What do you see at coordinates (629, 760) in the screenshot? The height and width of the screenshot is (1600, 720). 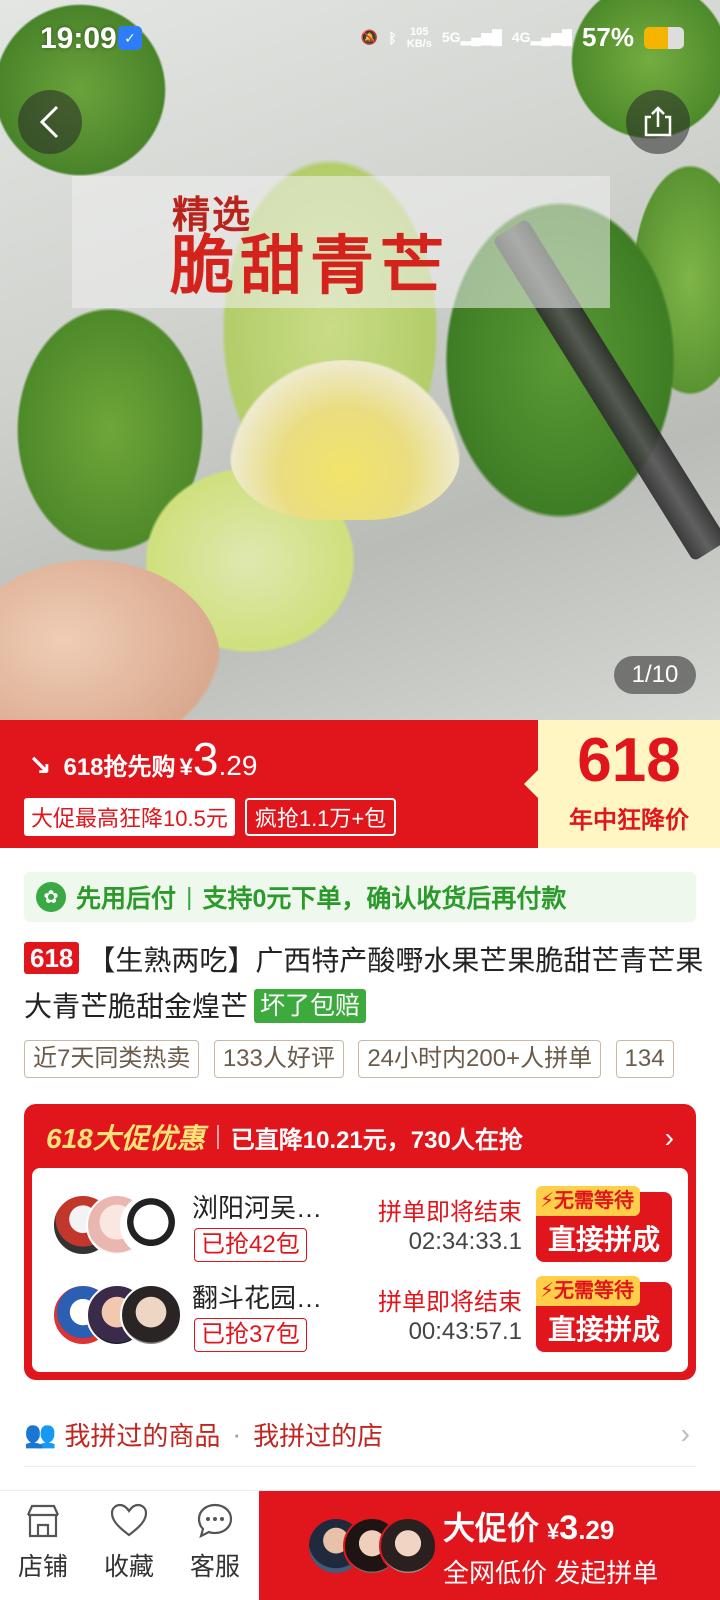 I see `promo-number: 618` at bounding box center [629, 760].